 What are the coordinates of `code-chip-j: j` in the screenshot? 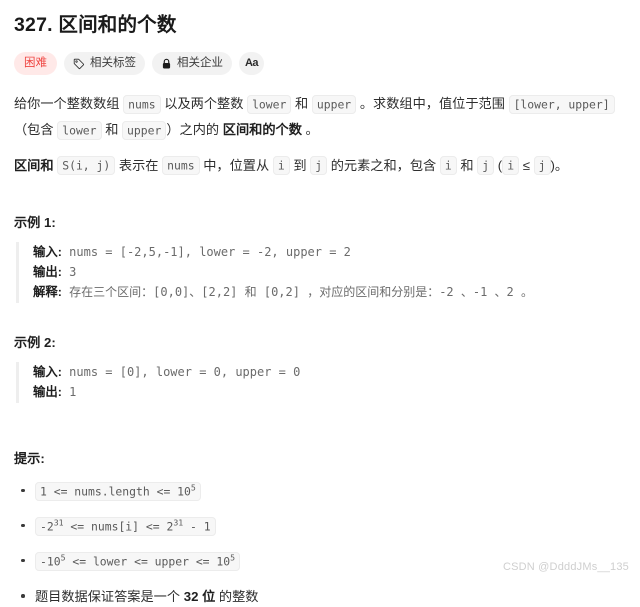 It's located at (319, 166).